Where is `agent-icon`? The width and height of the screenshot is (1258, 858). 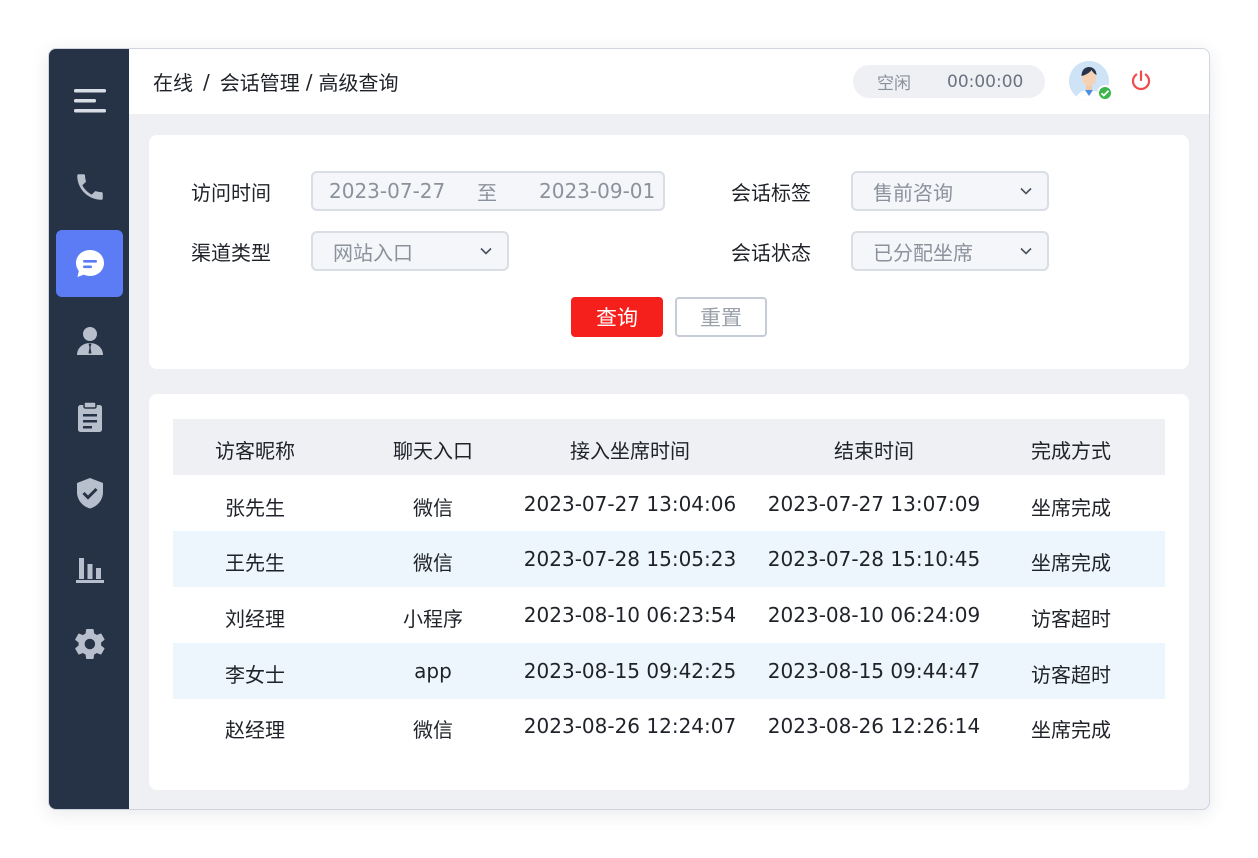 agent-icon is located at coordinates (89, 340).